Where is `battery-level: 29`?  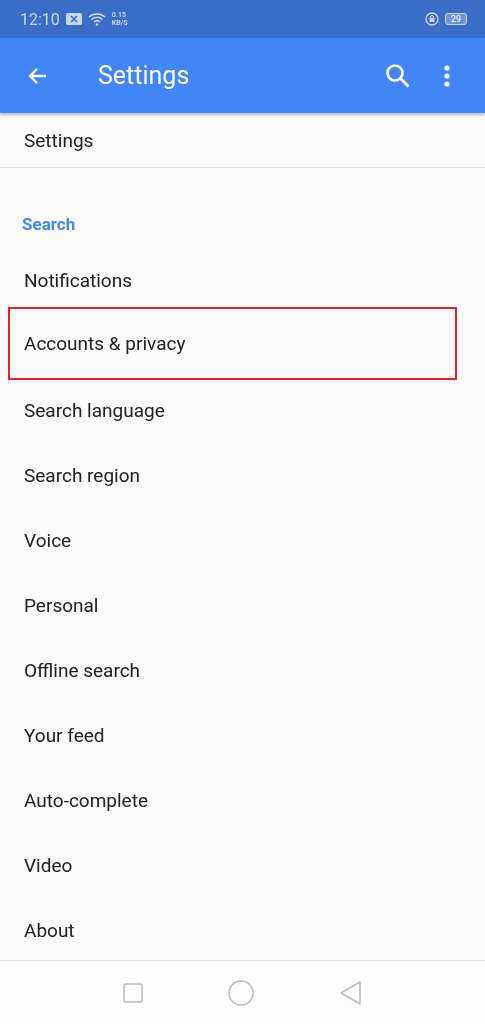 battery-level: 29 is located at coordinates (455, 19).